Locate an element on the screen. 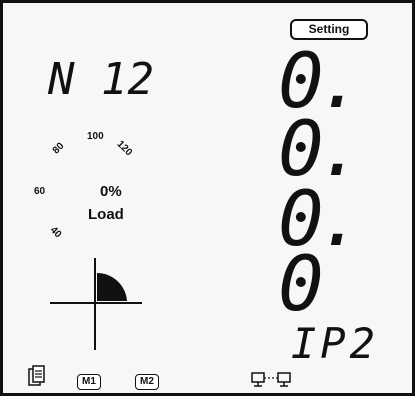  monitor-link-icon is located at coordinates (271, 379).